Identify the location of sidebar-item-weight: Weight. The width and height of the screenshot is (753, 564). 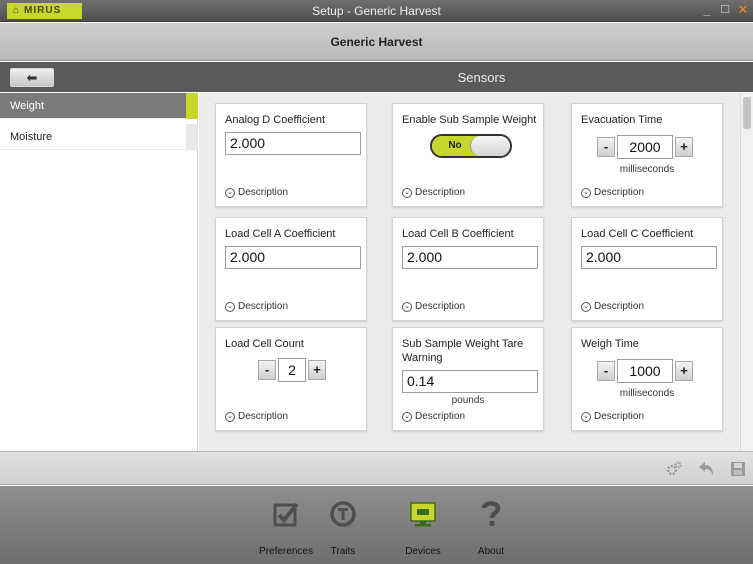
(99, 106).